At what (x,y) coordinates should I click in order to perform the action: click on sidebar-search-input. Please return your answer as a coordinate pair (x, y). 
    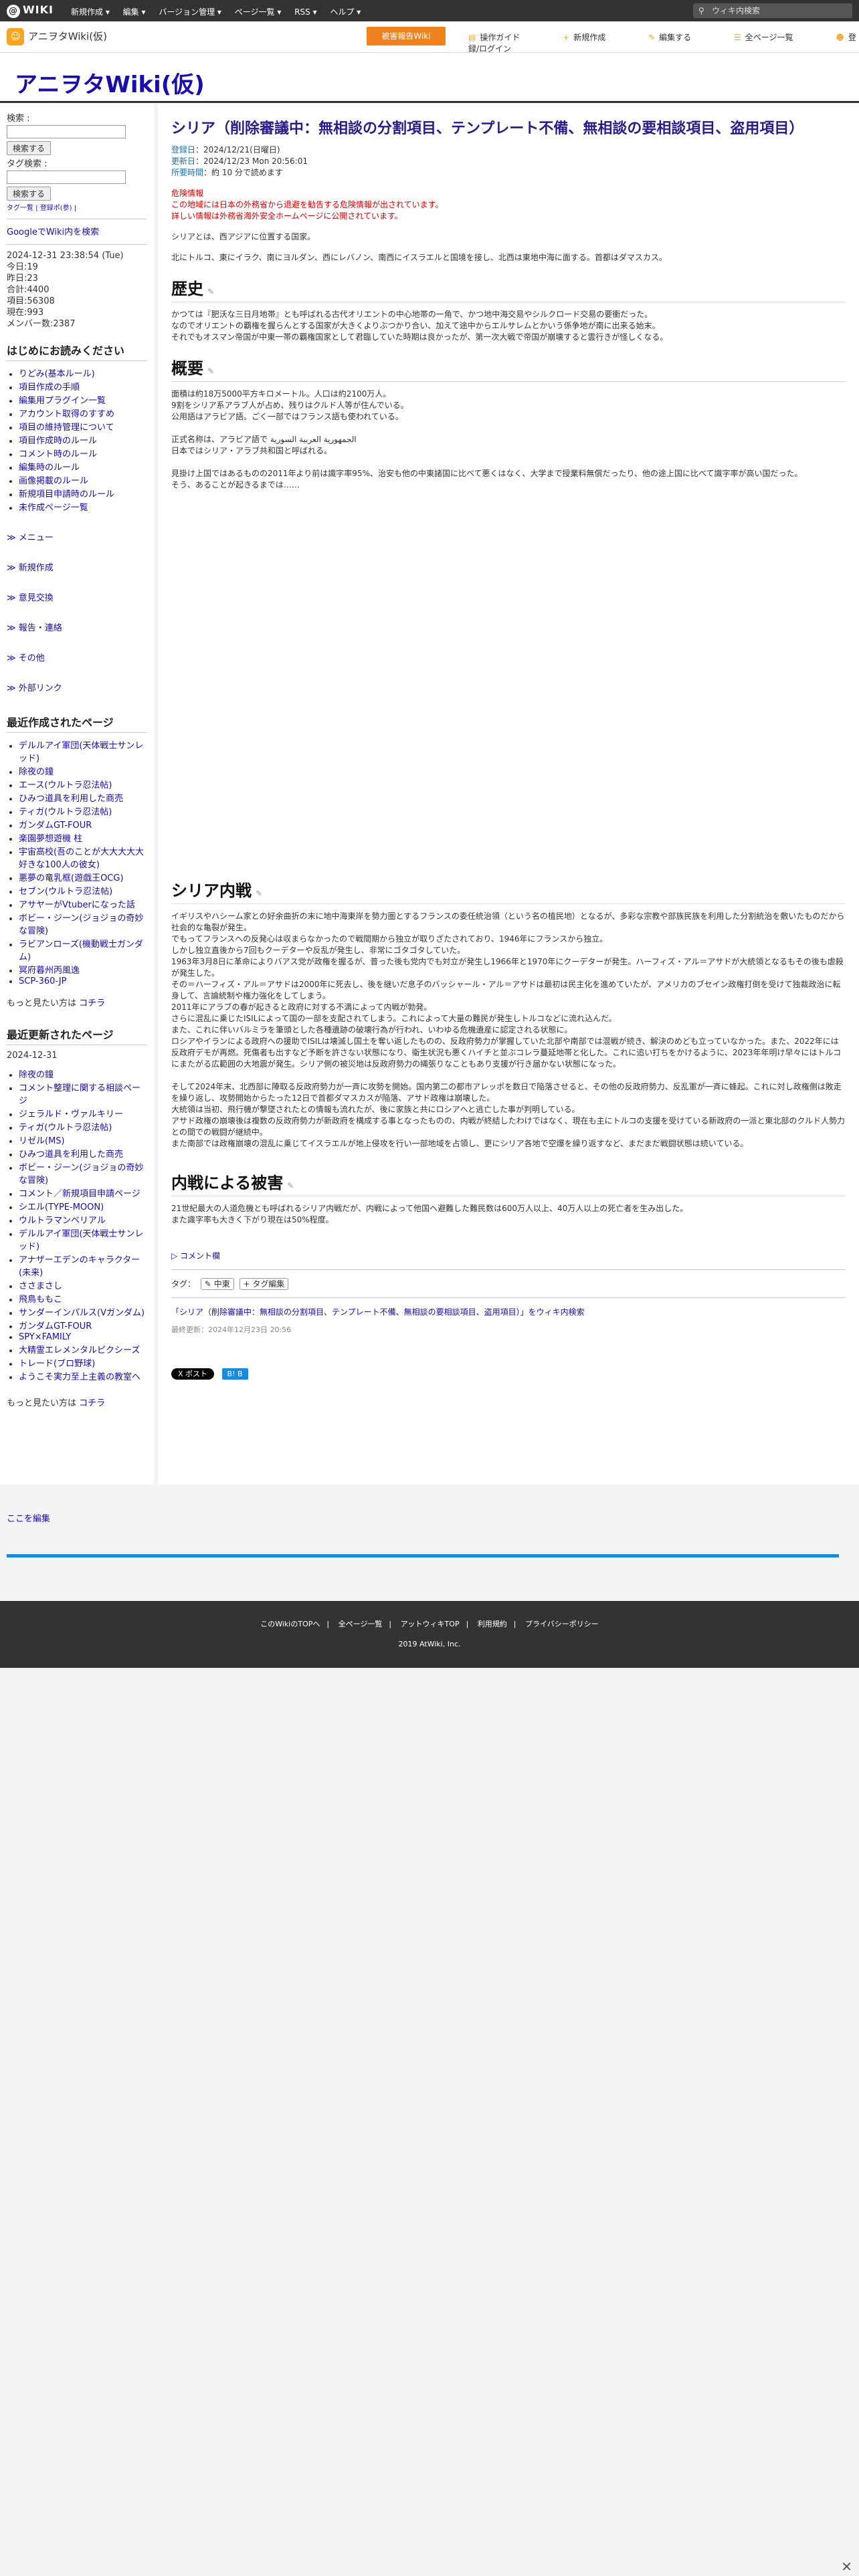
    Looking at the image, I should click on (66, 131).